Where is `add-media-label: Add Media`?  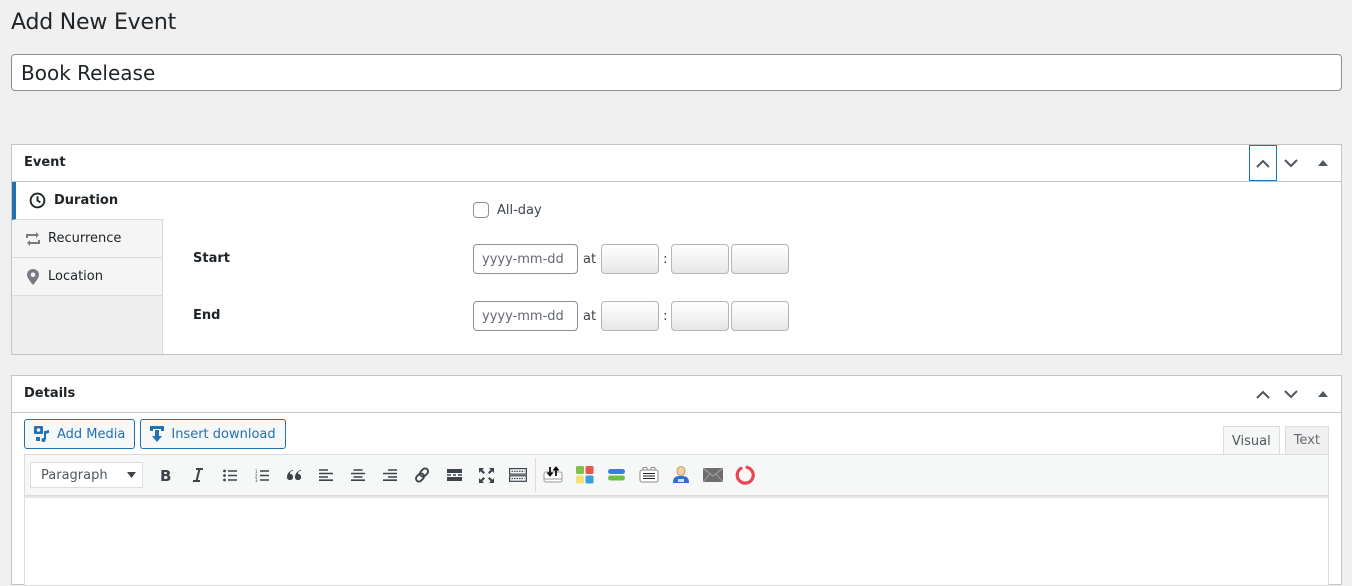
add-media-label: Add Media is located at coordinates (91, 434).